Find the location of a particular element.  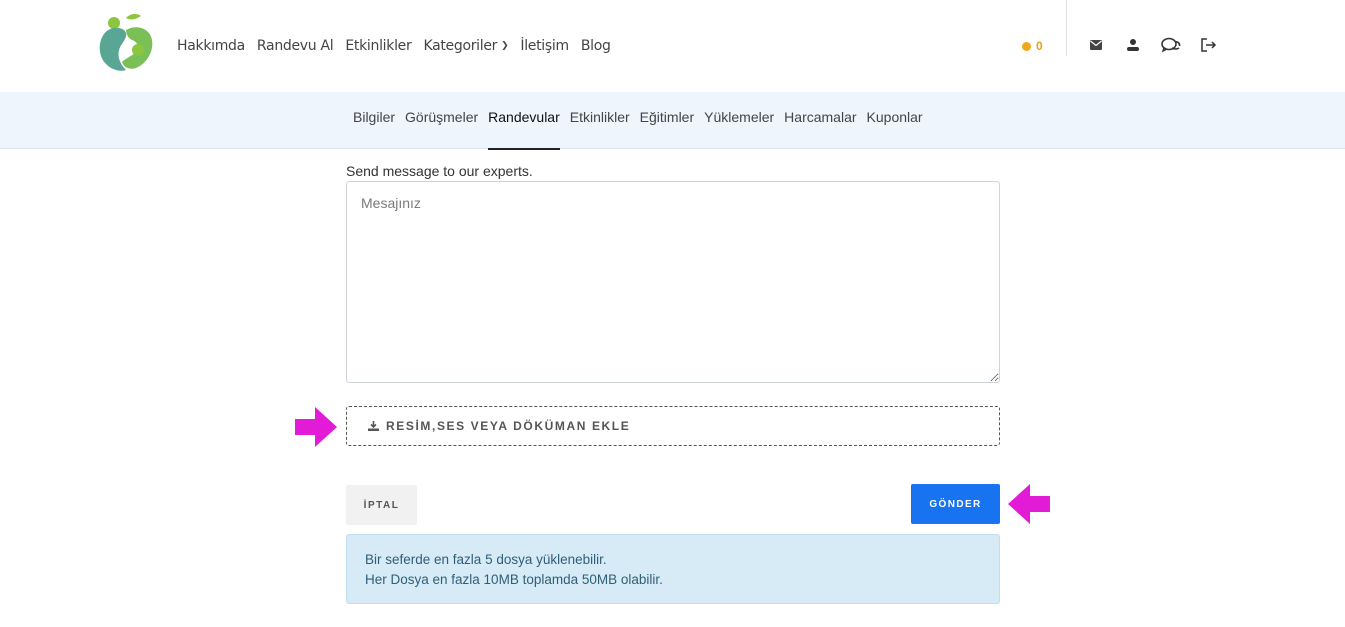

tab-bilgiler: Bilgiler is located at coordinates (374, 120).